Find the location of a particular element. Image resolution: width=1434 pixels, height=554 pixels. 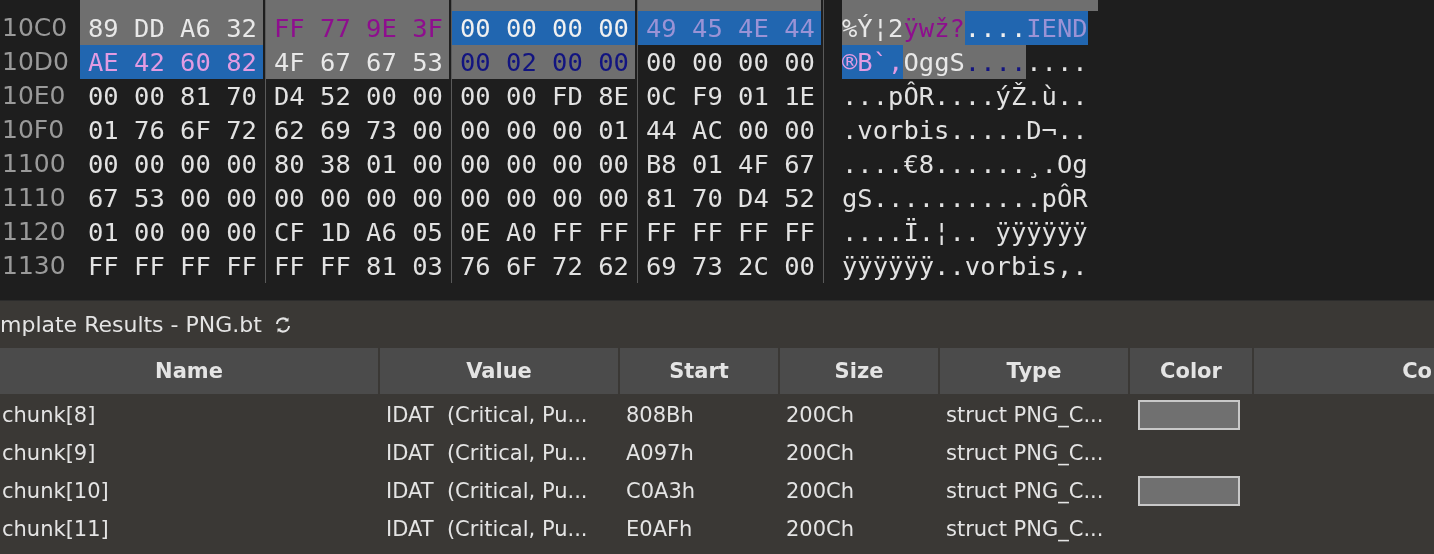

ascii-text: OggS is located at coordinates (934, 62).